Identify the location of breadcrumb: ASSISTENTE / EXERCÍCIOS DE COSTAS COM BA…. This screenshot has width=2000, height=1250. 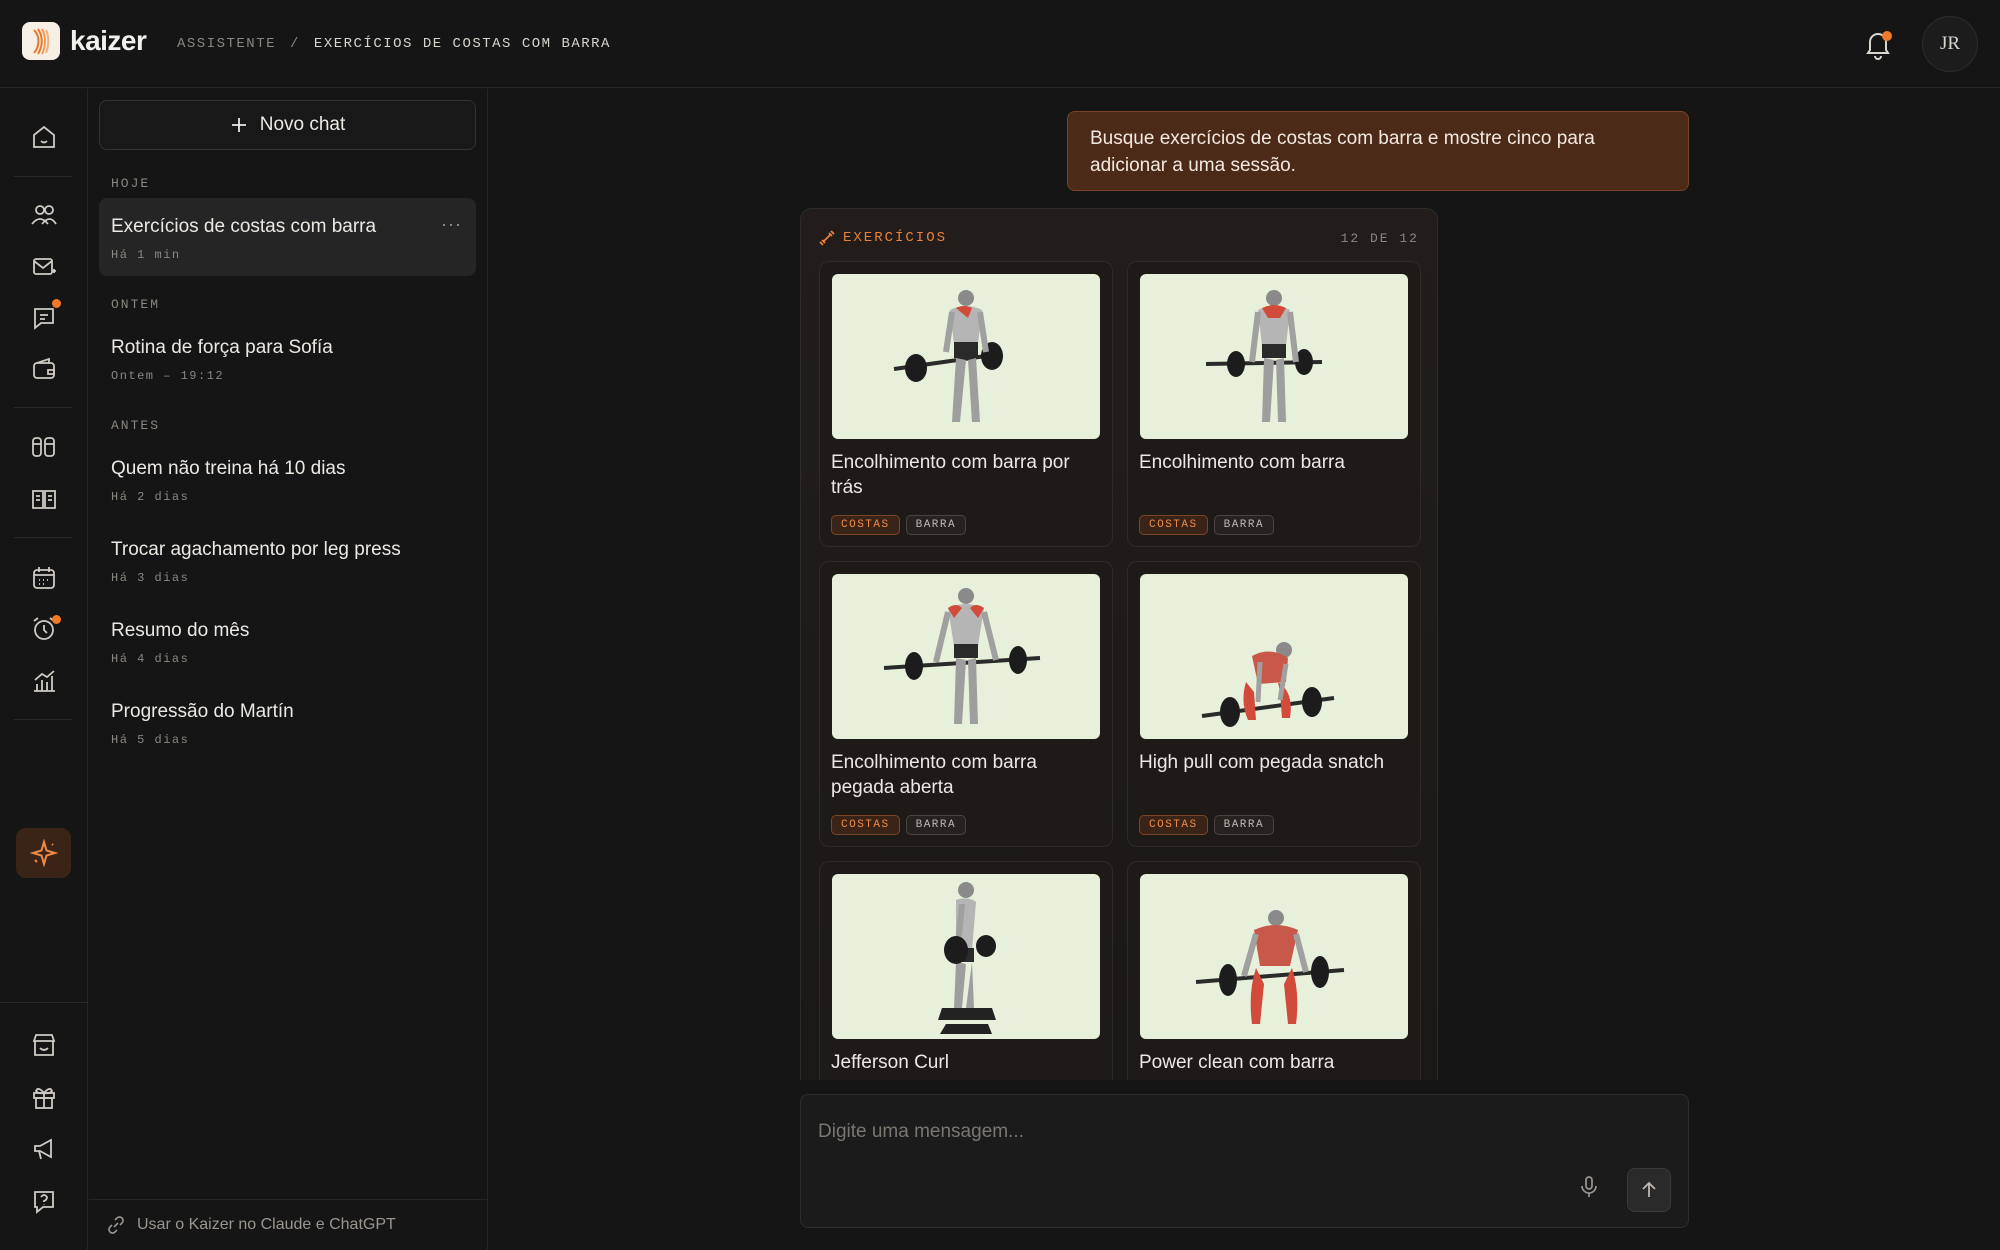
(394, 44).